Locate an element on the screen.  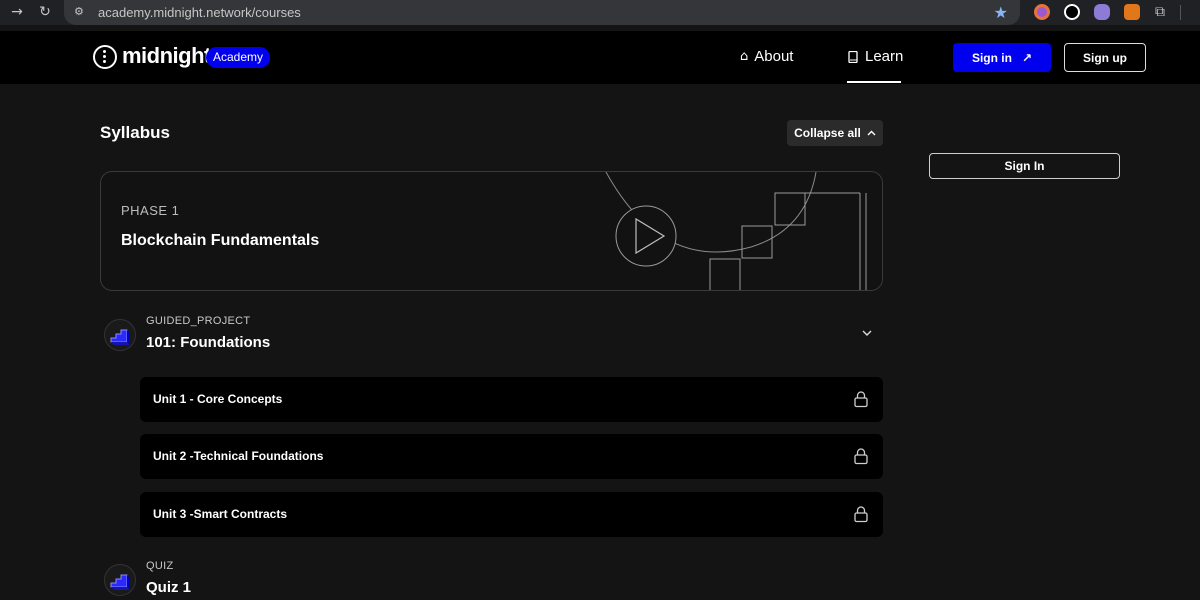
book-icon is located at coordinates (853, 56).